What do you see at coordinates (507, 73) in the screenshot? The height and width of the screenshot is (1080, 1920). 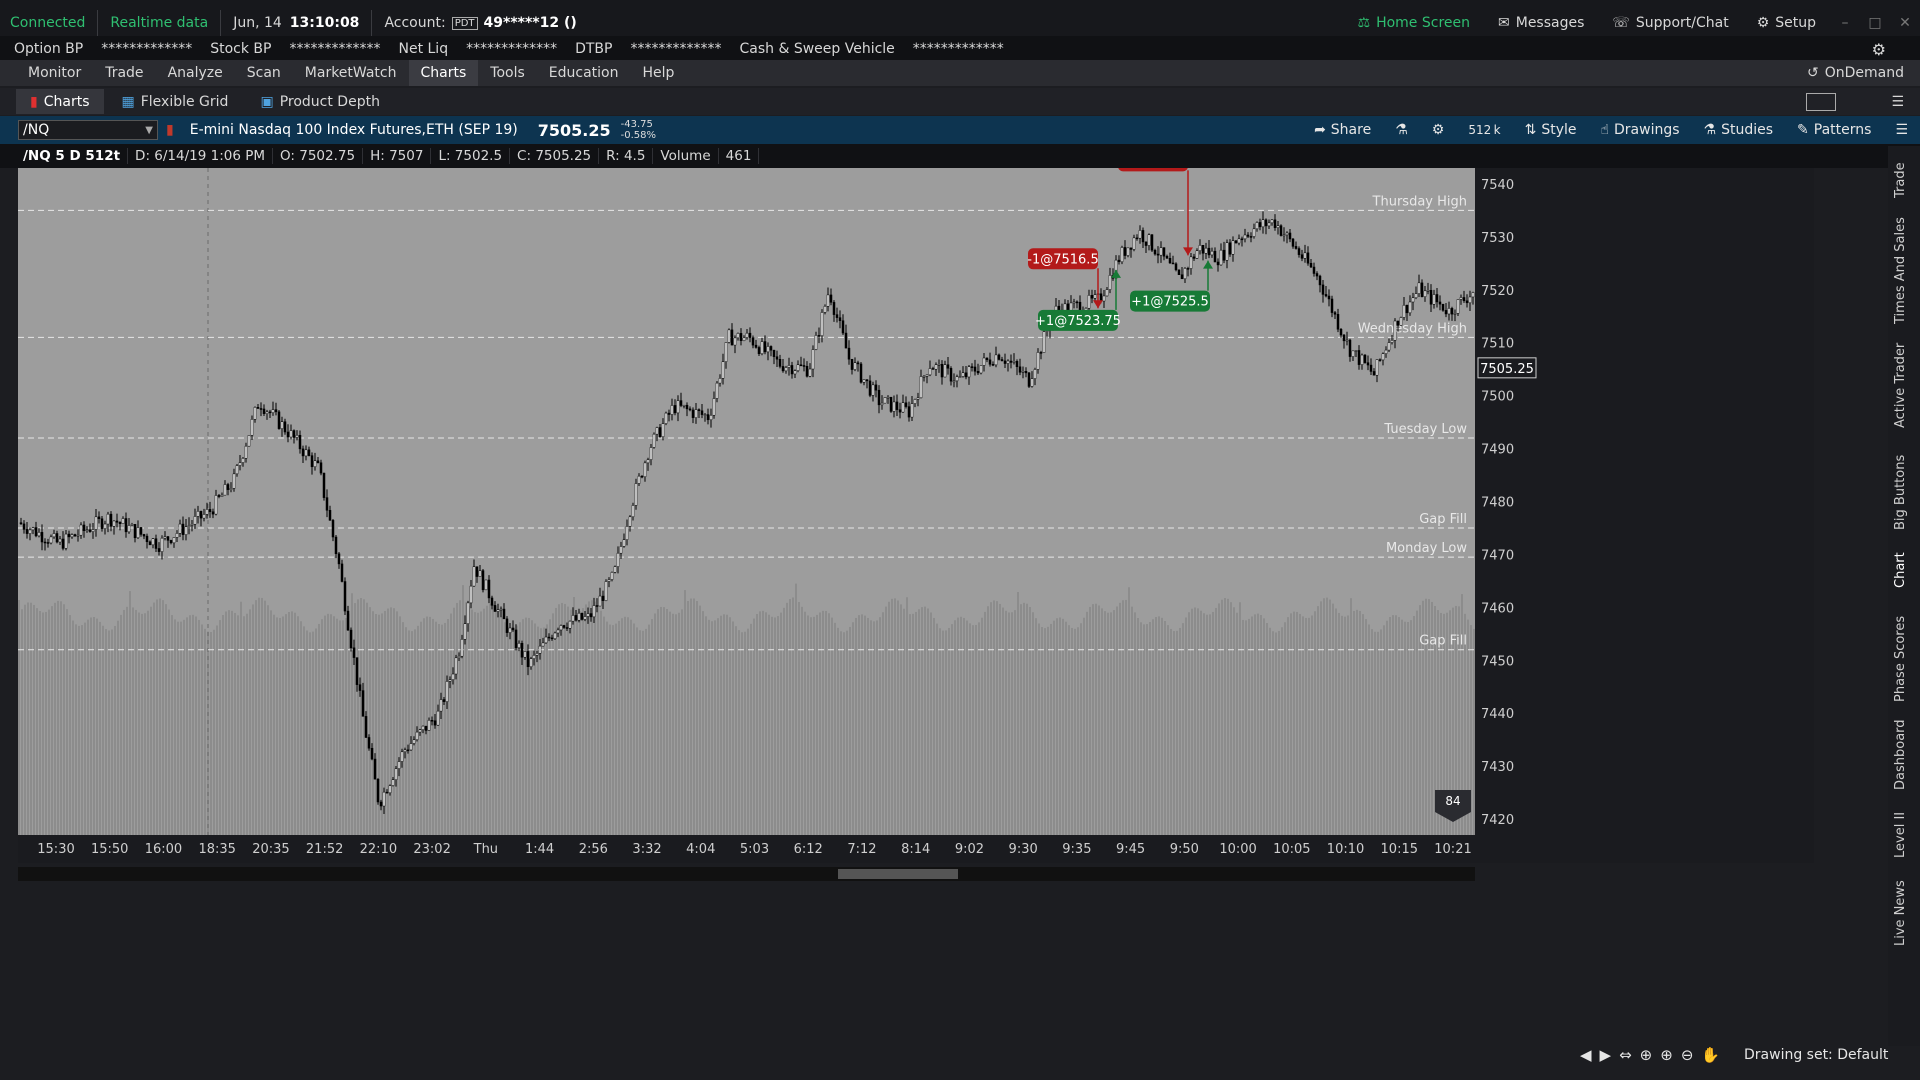 I see `menu-tools: Tools` at bounding box center [507, 73].